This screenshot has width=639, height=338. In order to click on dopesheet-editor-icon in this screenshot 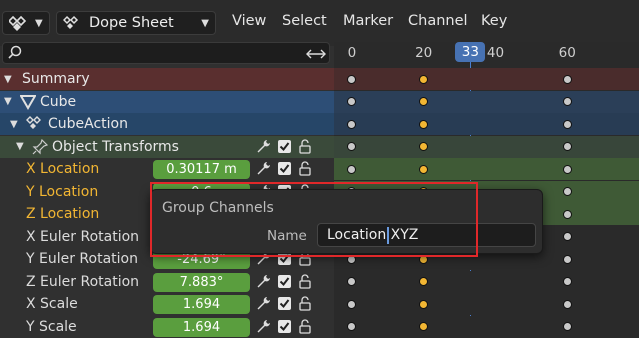, I will do `click(18, 23)`.